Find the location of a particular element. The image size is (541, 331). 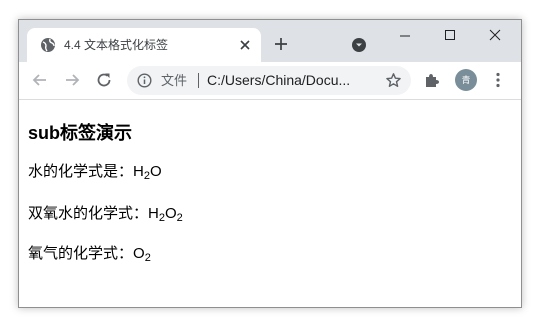

reload-icon is located at coordinates (104, 80).